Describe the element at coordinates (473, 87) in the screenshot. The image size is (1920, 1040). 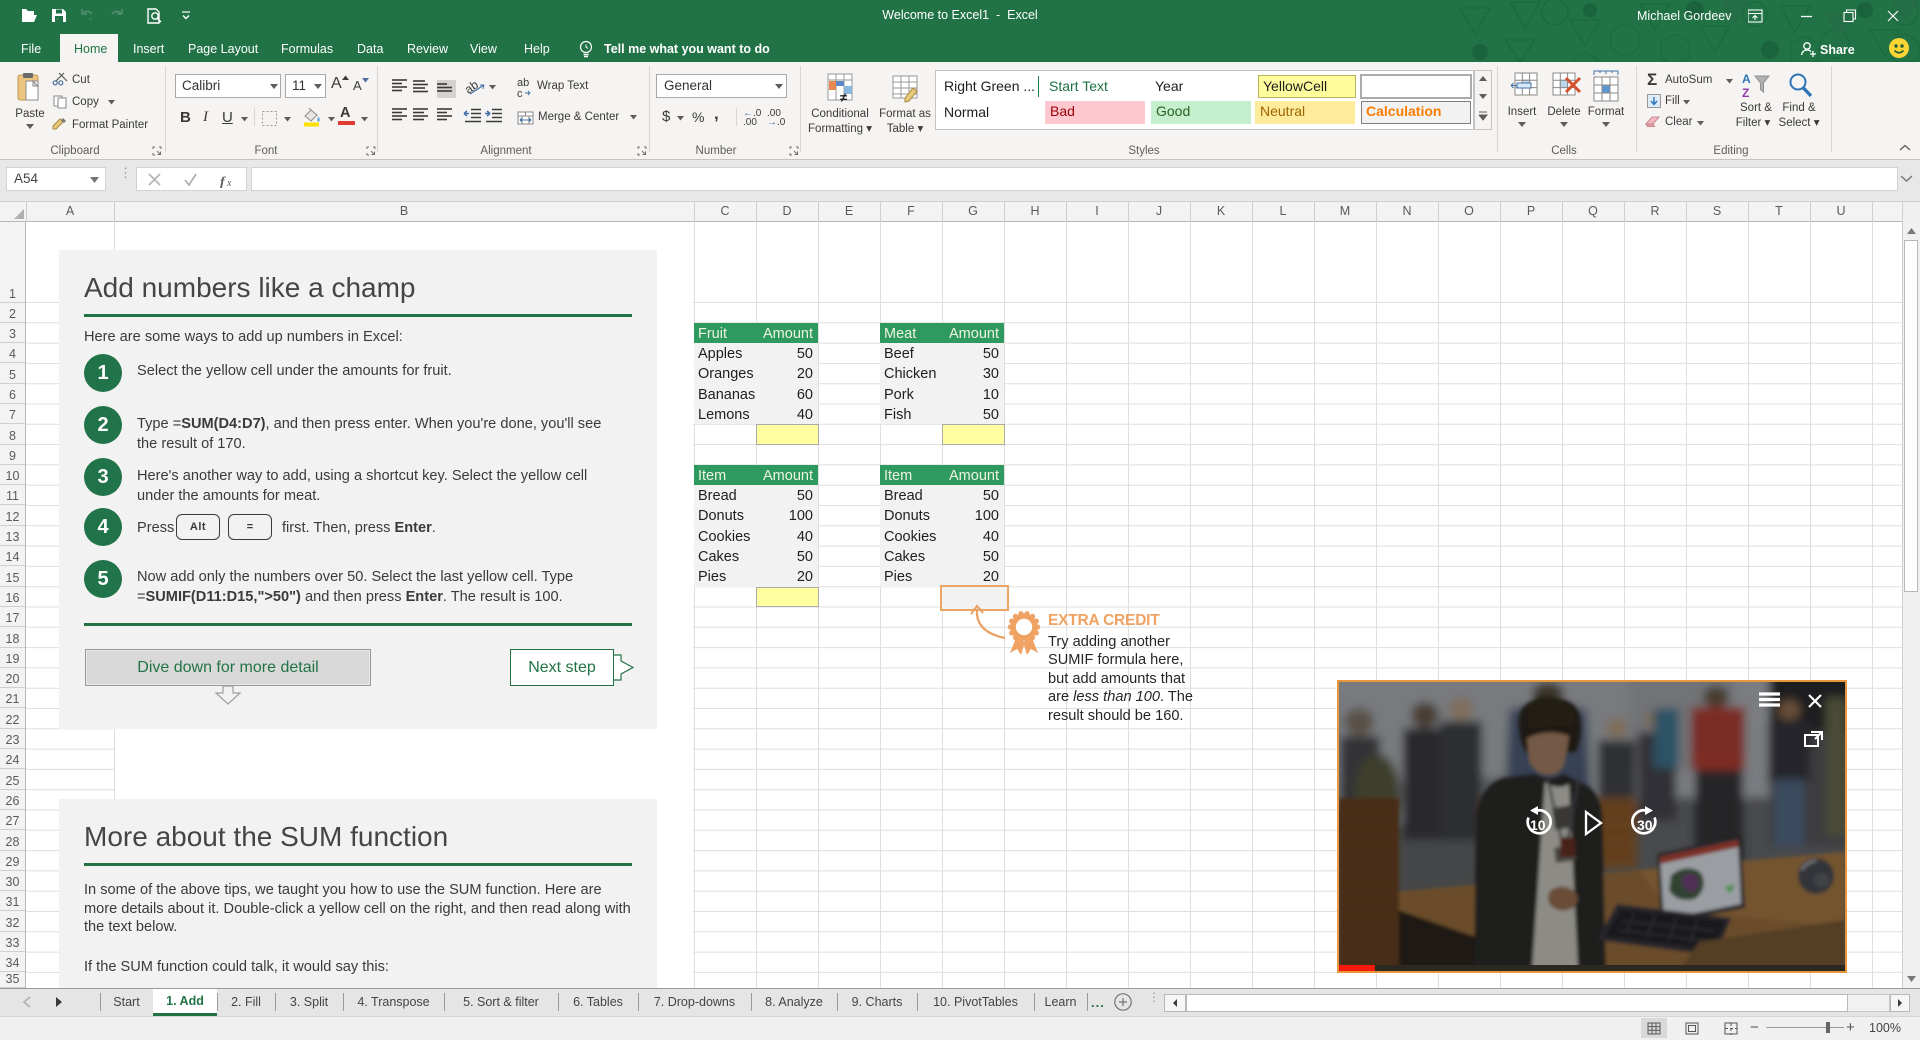
I see `svg-text: ab` at that location.